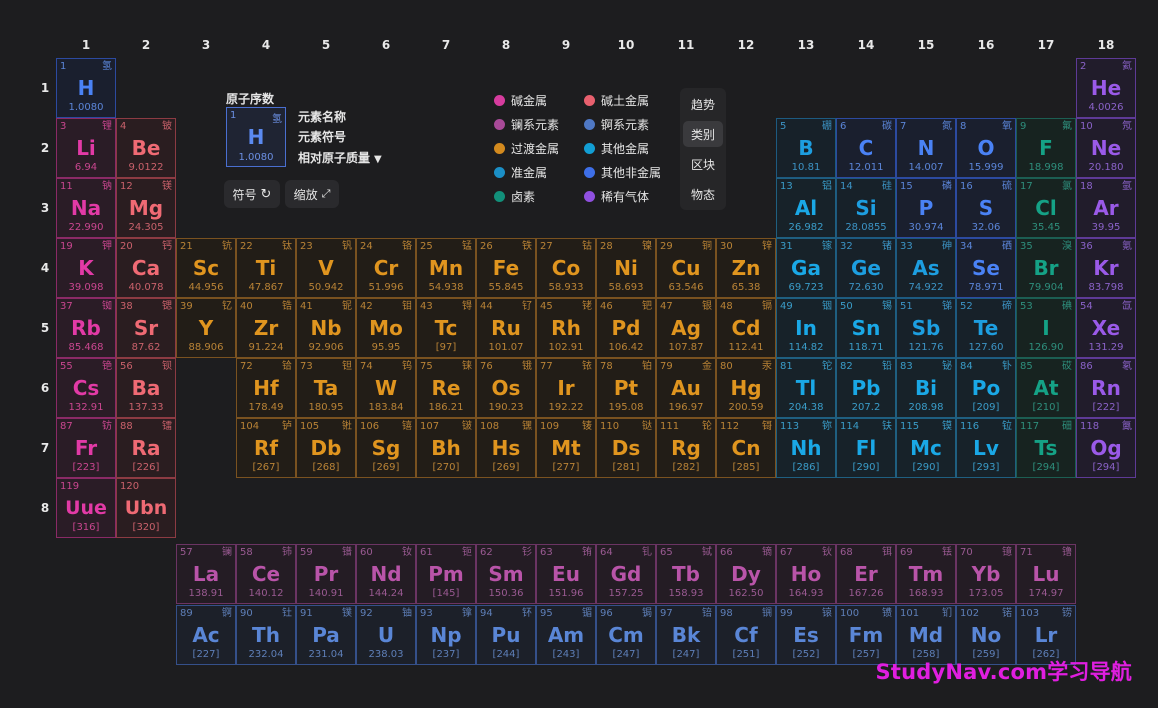 This screenshot has width=1158, height=708. Describe the element at coordinates (206, 268) in the screenshot. I see `element-cell-sc: 21 钪 Sc 44.956` at that location.